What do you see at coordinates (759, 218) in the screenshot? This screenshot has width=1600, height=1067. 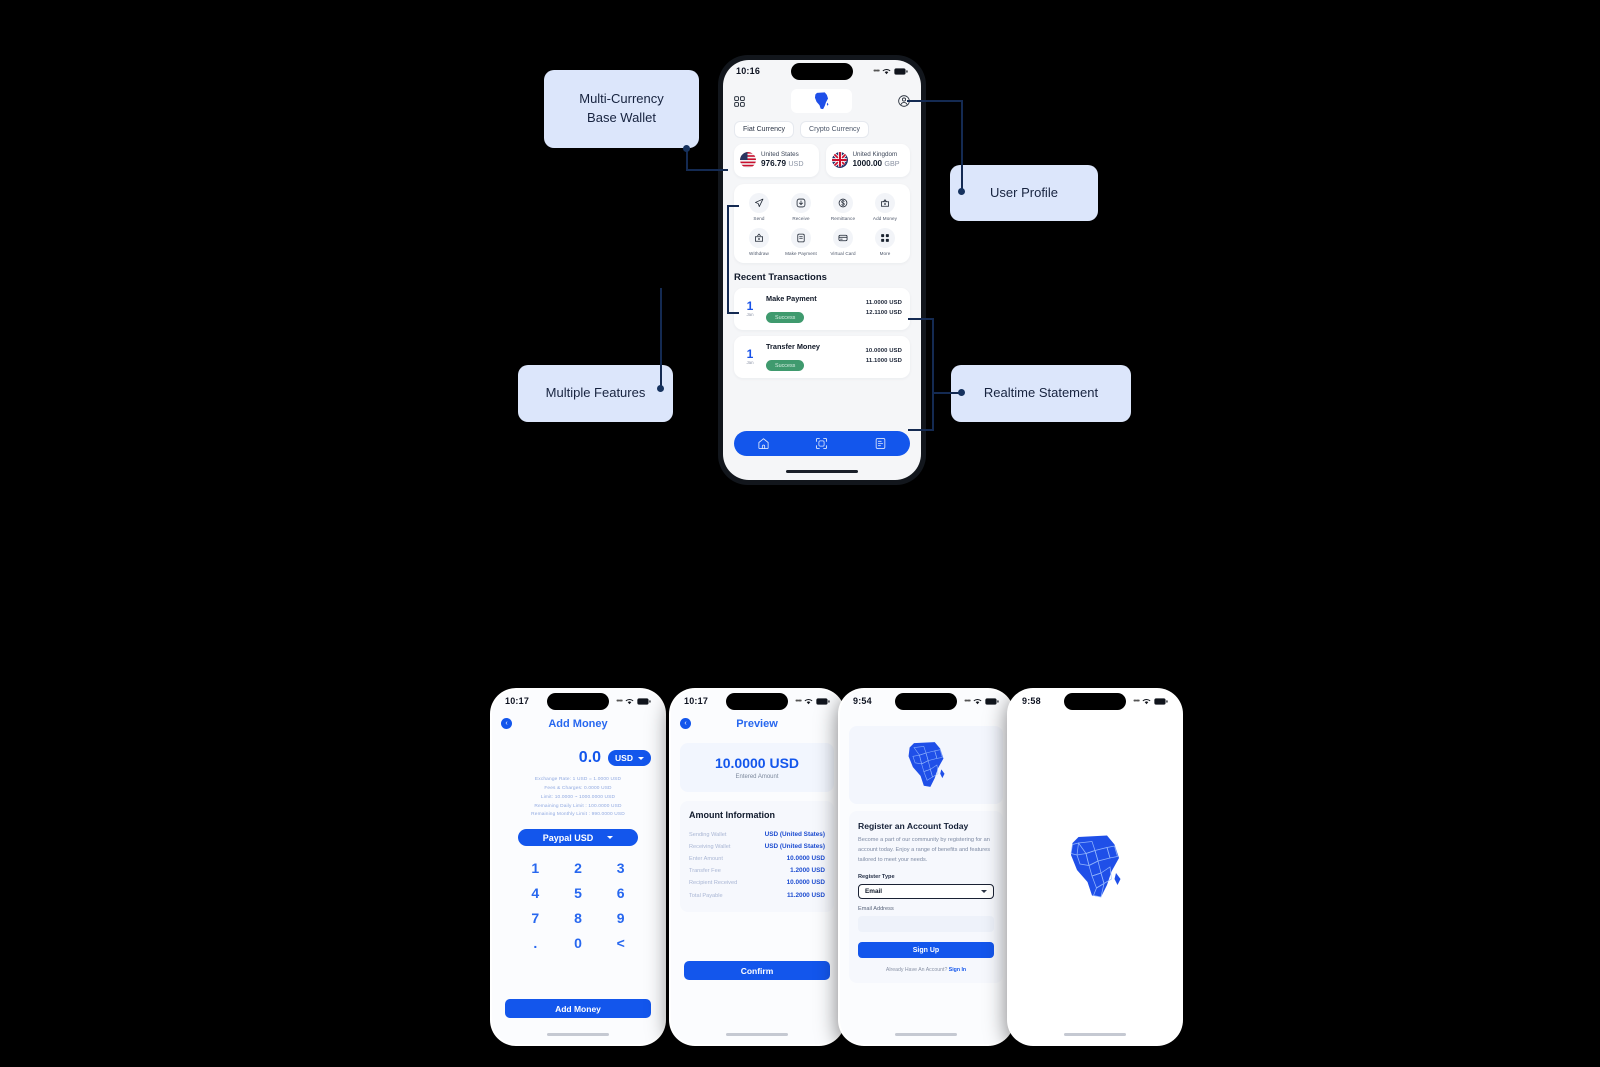 I see `feature-label: Send` at bounding box center [759, 218].